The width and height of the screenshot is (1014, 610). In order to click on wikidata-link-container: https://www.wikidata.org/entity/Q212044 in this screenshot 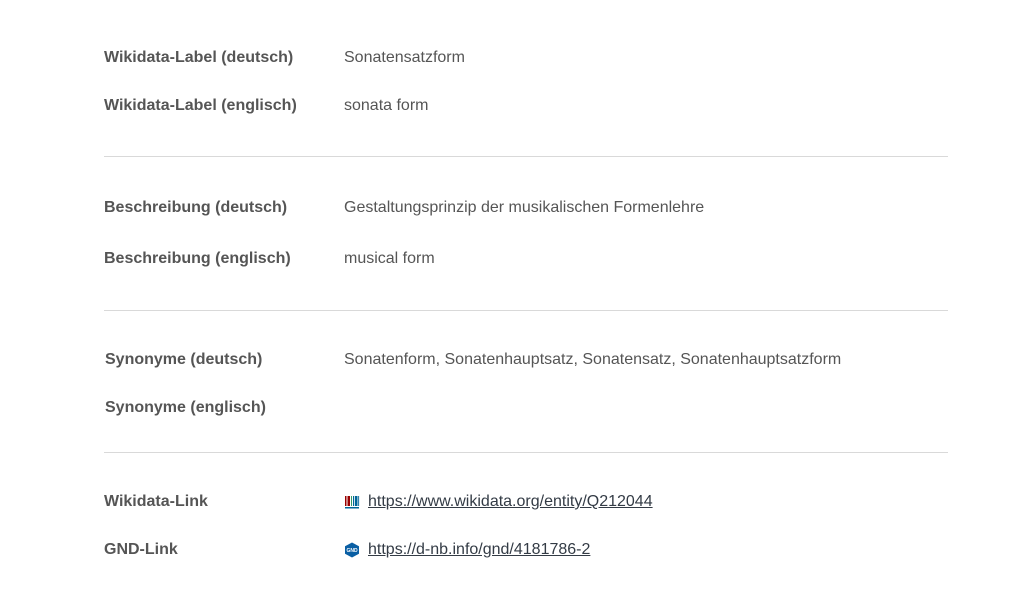, I will do `click(498, 502)`.